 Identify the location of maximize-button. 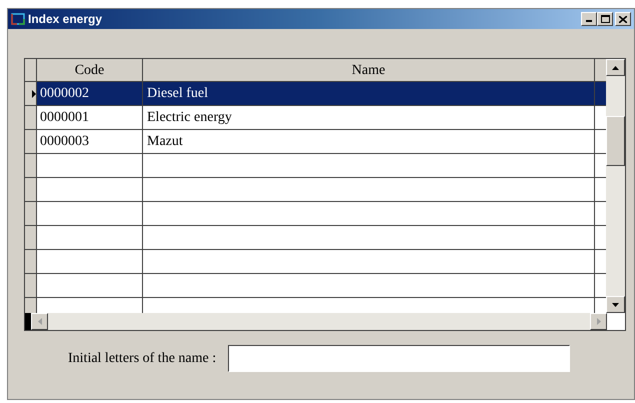
(605, 19).